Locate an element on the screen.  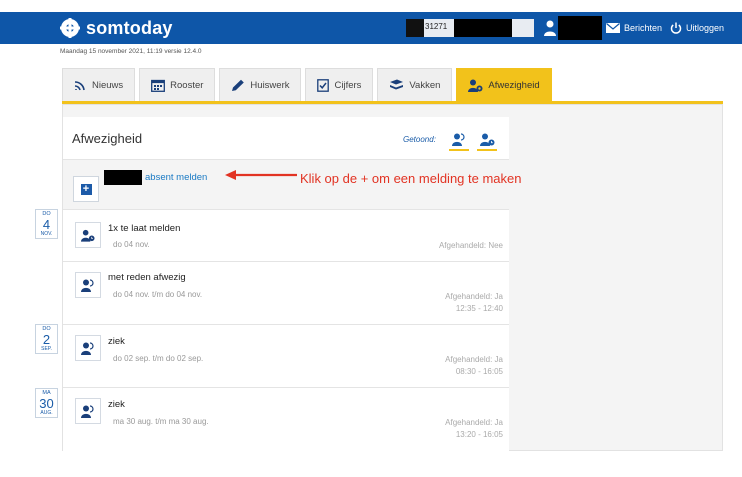
status-text: Afgehandeld: Nee is located at coordinates (470, 245).